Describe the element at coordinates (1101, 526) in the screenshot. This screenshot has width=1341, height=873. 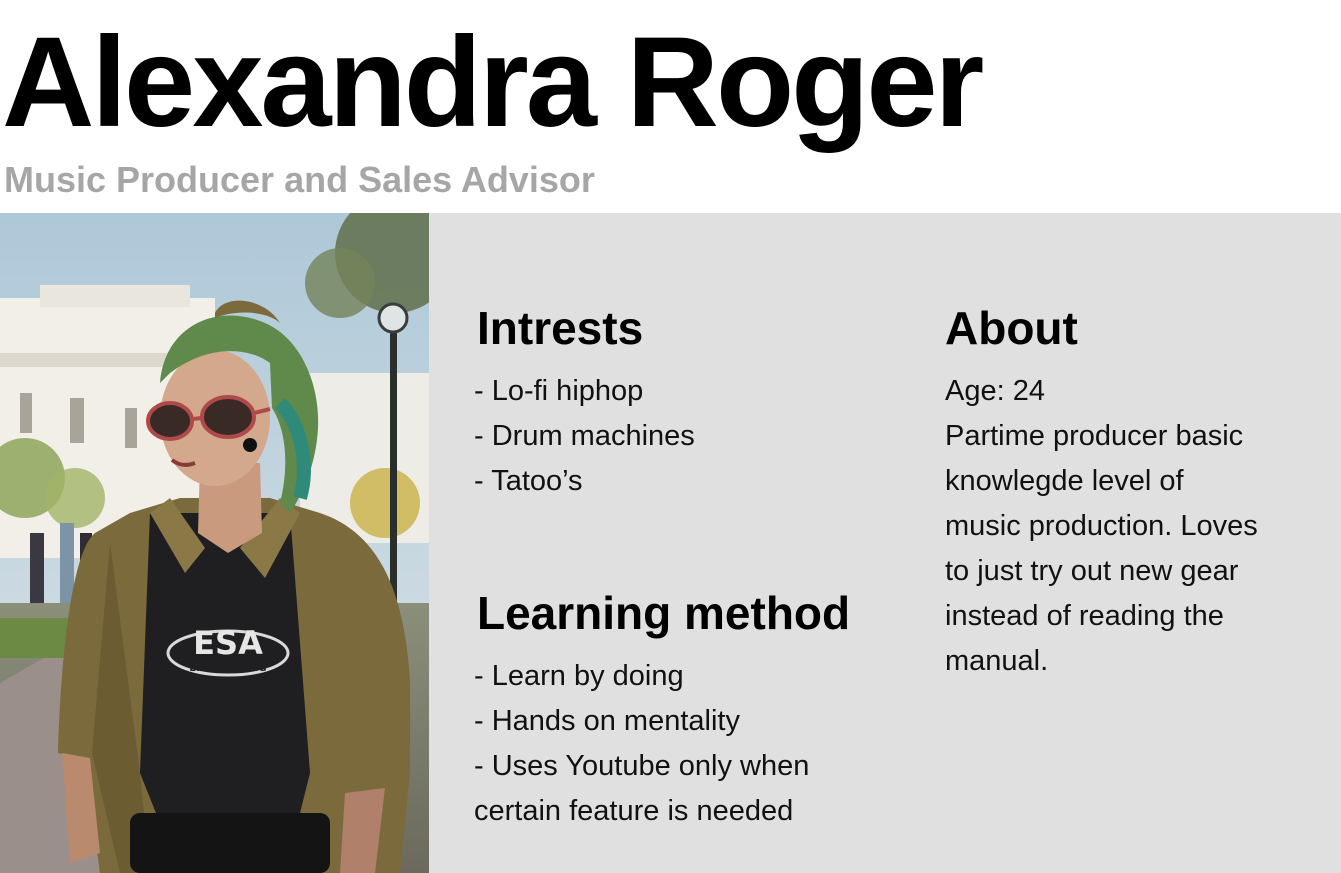
I see `about-line: music production. Loves` at that location.